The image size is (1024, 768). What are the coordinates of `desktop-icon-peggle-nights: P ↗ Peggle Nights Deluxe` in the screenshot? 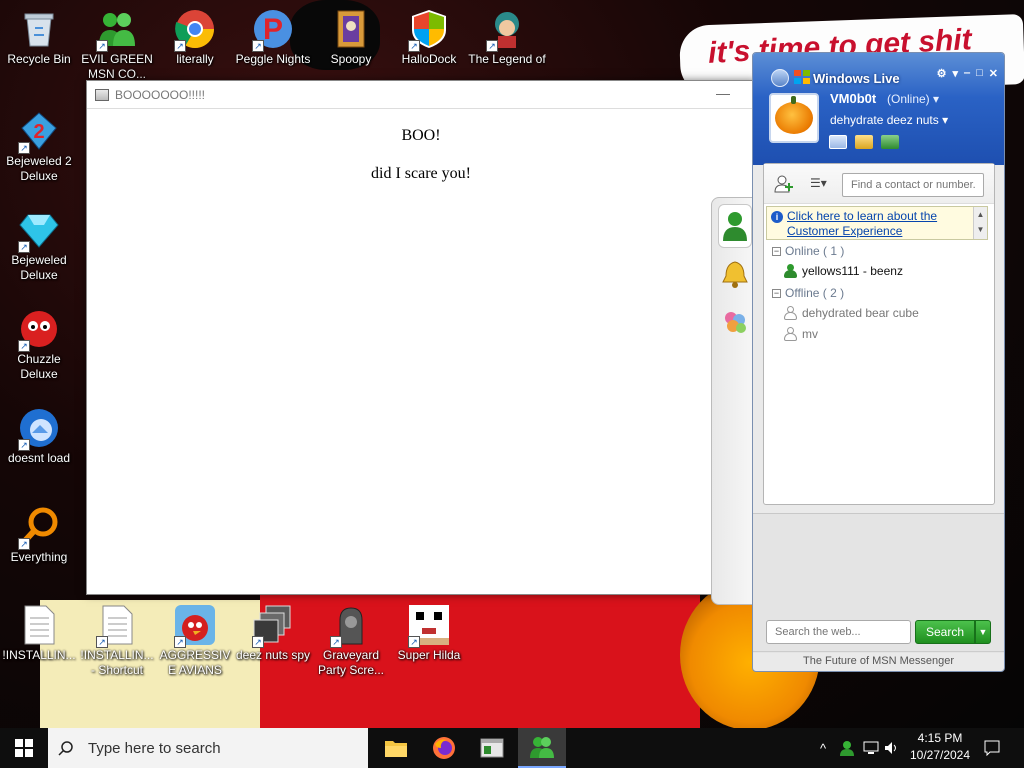 It's located at (273, 34).